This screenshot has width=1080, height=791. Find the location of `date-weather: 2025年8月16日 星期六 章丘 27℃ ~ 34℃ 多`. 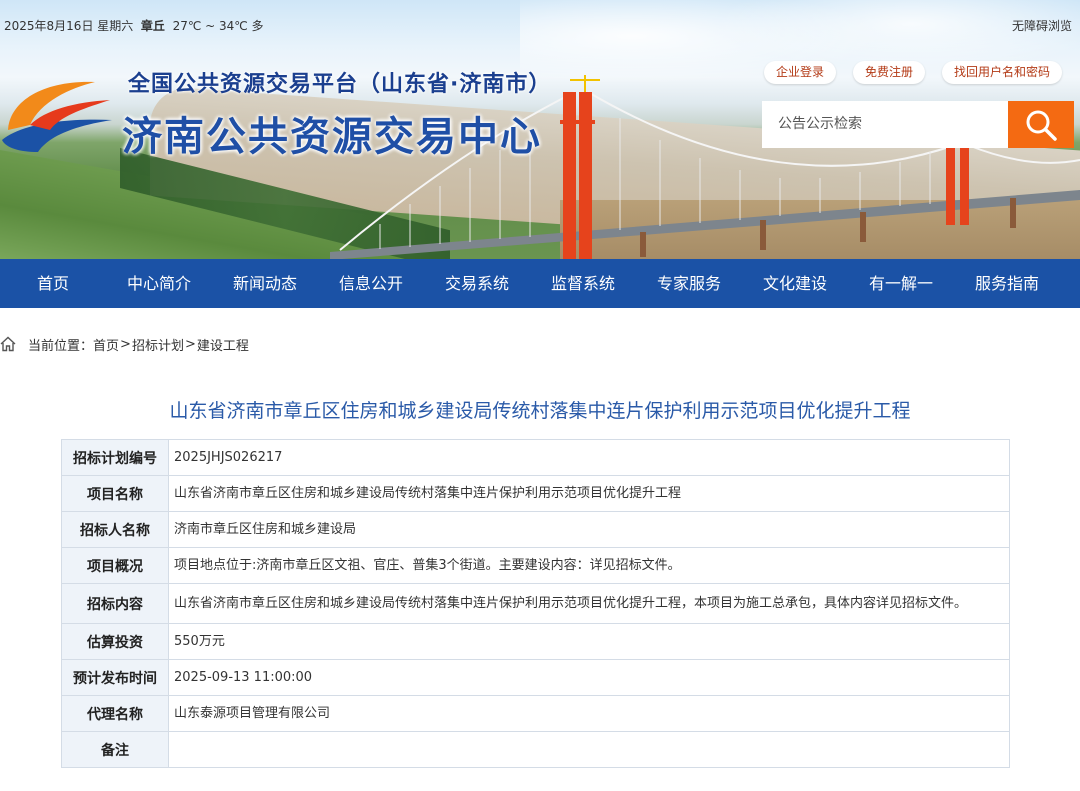

date-weather: 2025年8月16日 星期六 章丘 27℃ ~ 34℃ 多 is located at coordinates (134, 25).